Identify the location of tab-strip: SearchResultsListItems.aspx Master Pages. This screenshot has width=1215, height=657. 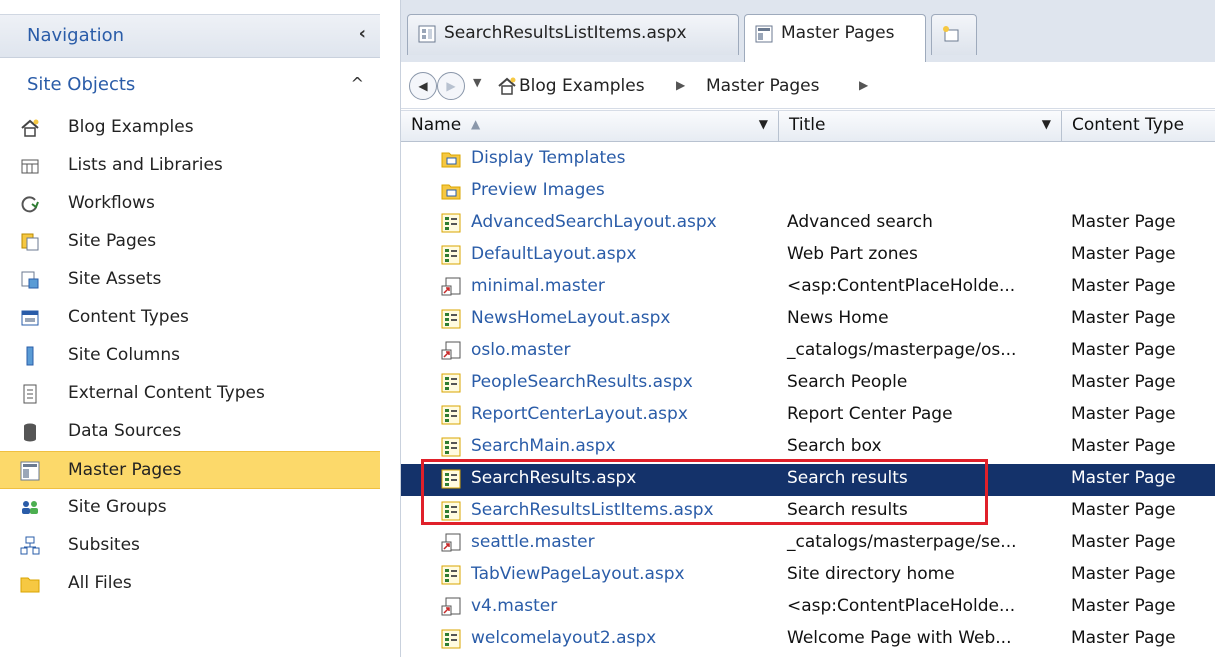
(808, 31).